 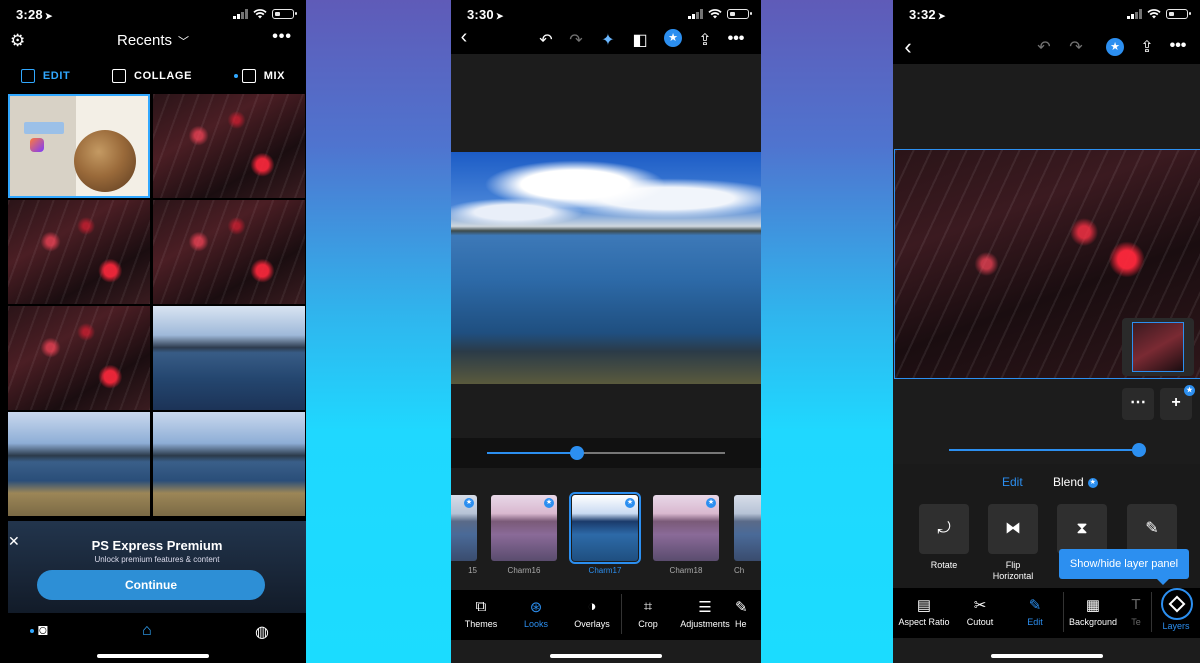 What do you see at coordinates (105, 161) in the screenshot?
I see `bread-photo` at bounding box center [105, 161].